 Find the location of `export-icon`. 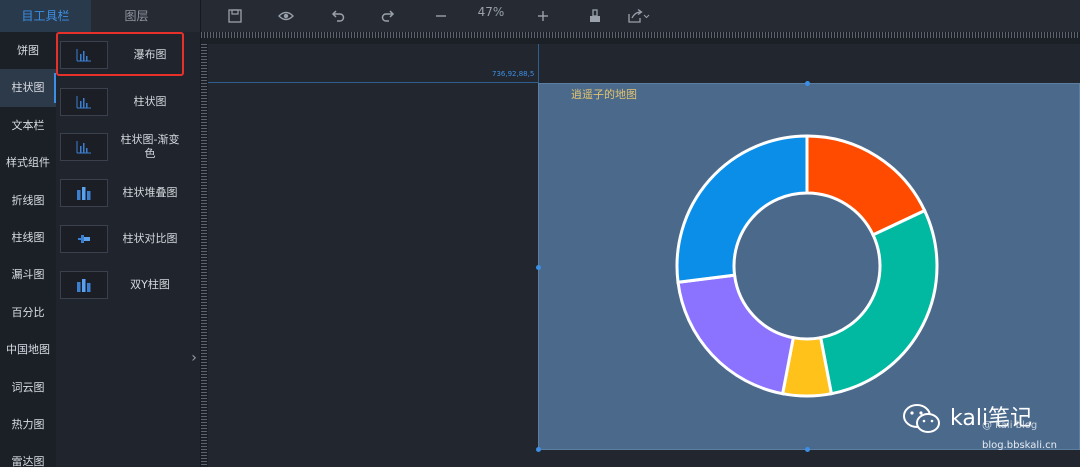

export-icon is located at coordinates (639, 16).